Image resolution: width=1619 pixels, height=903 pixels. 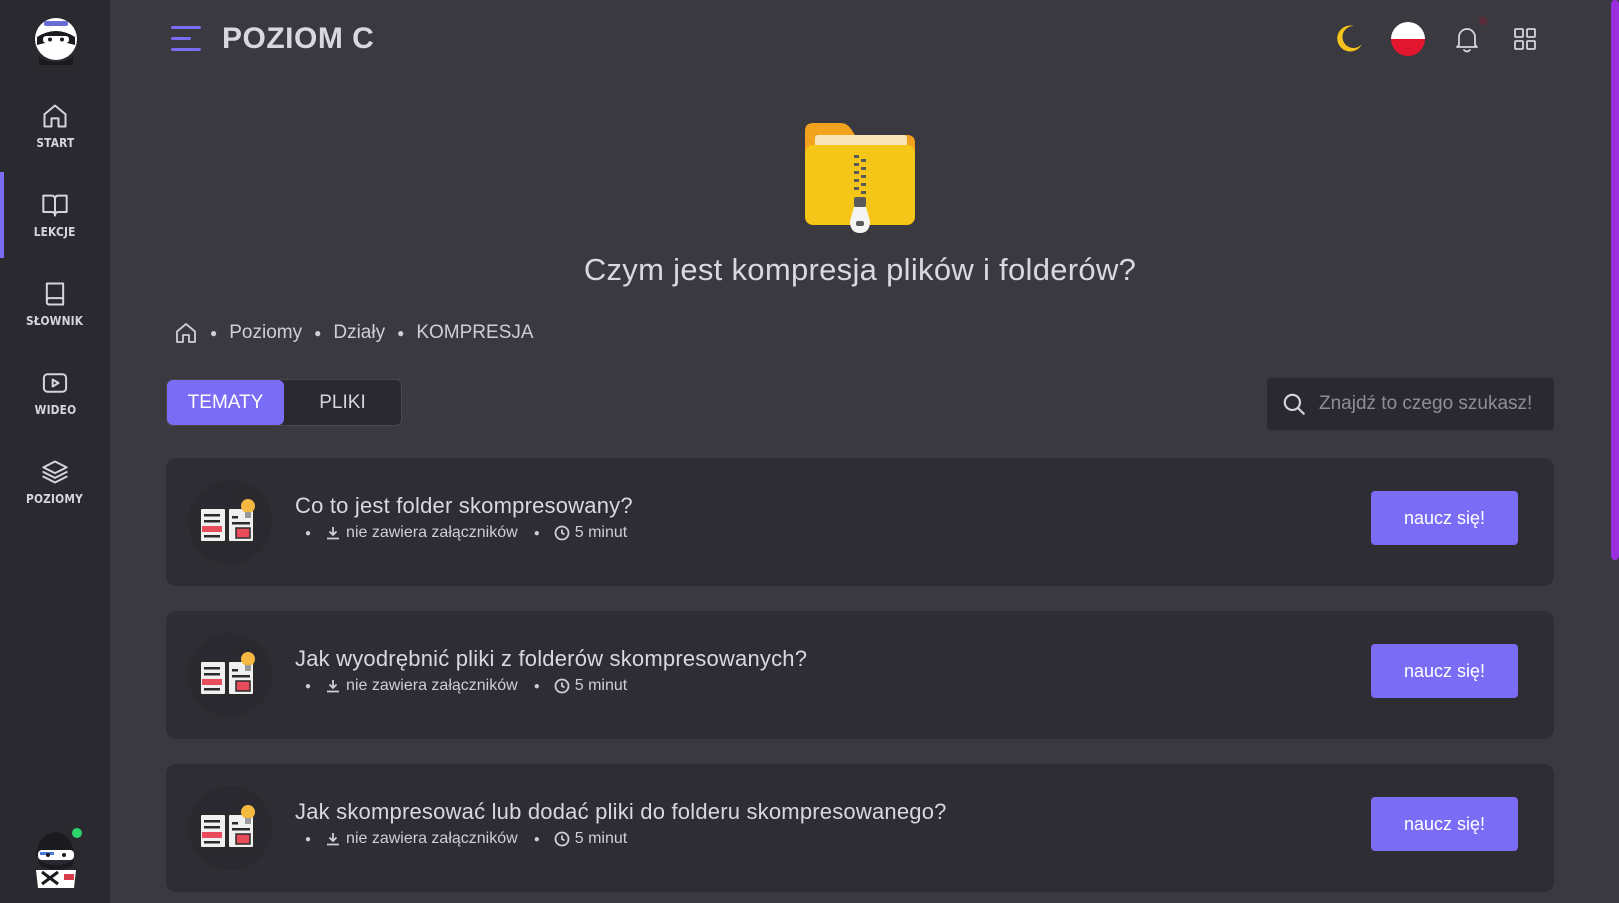 I want to click on breadcrumb: ● Poziomy ● Działy ● KOMPRESJA, so click(x=354, y=333).